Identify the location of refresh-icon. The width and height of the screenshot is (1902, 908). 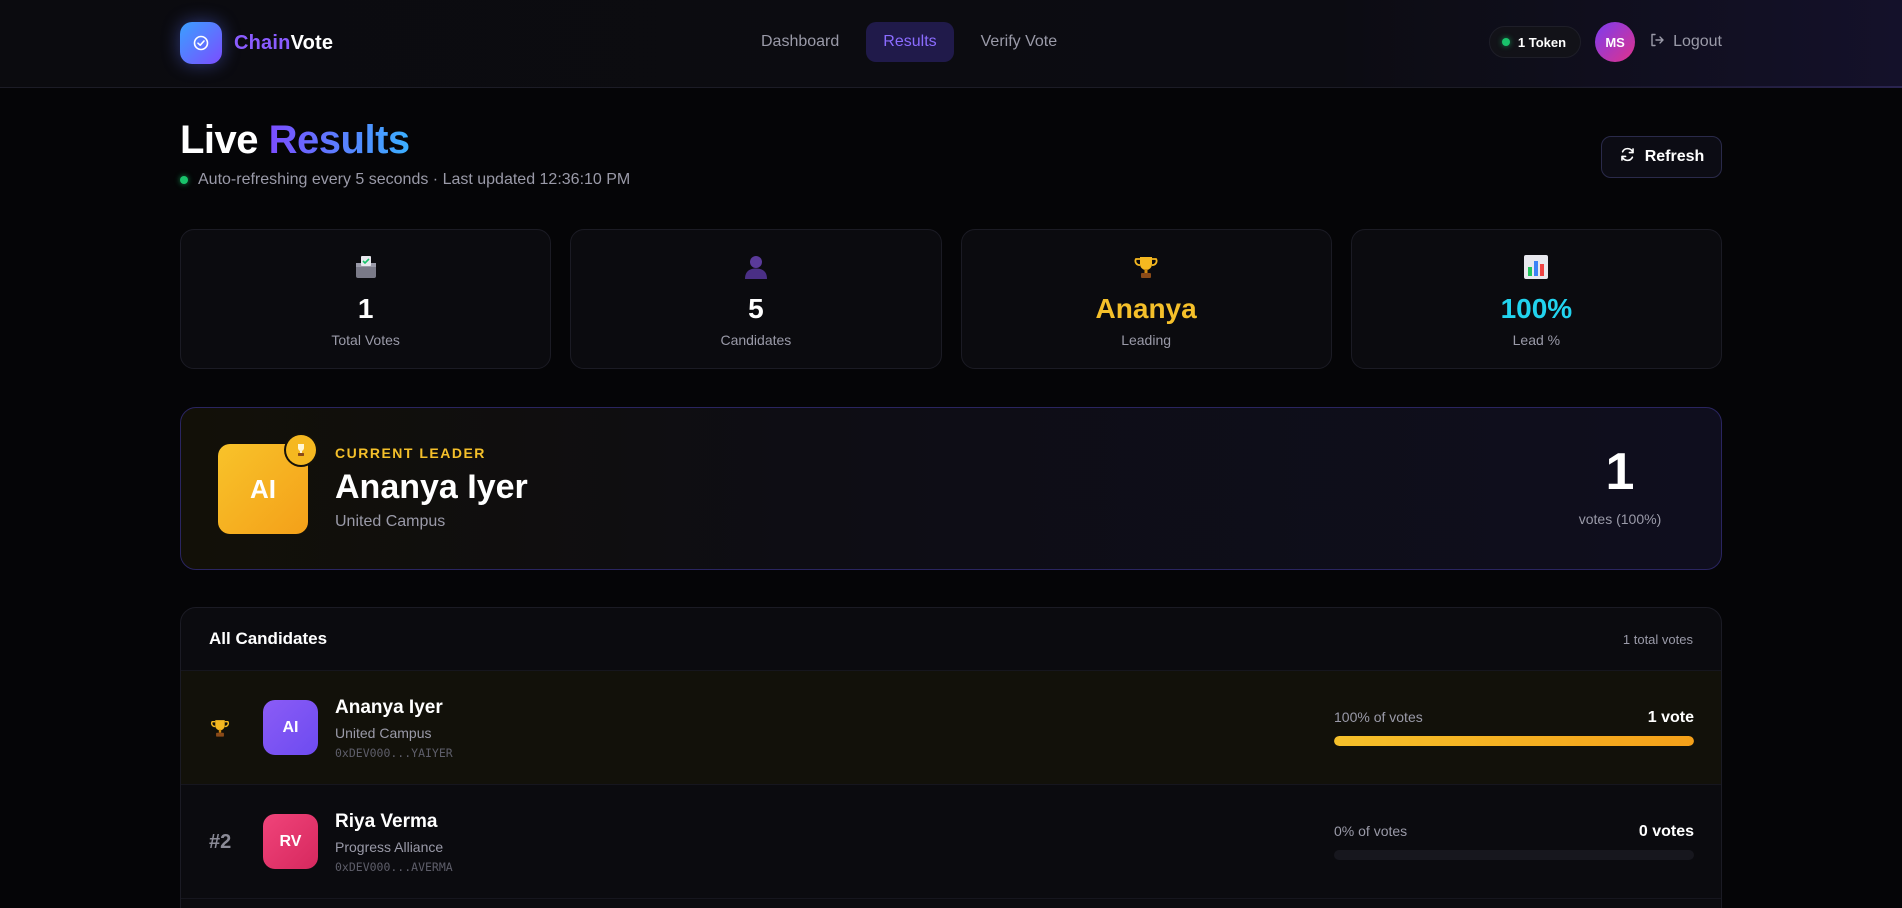
(1627, 157).